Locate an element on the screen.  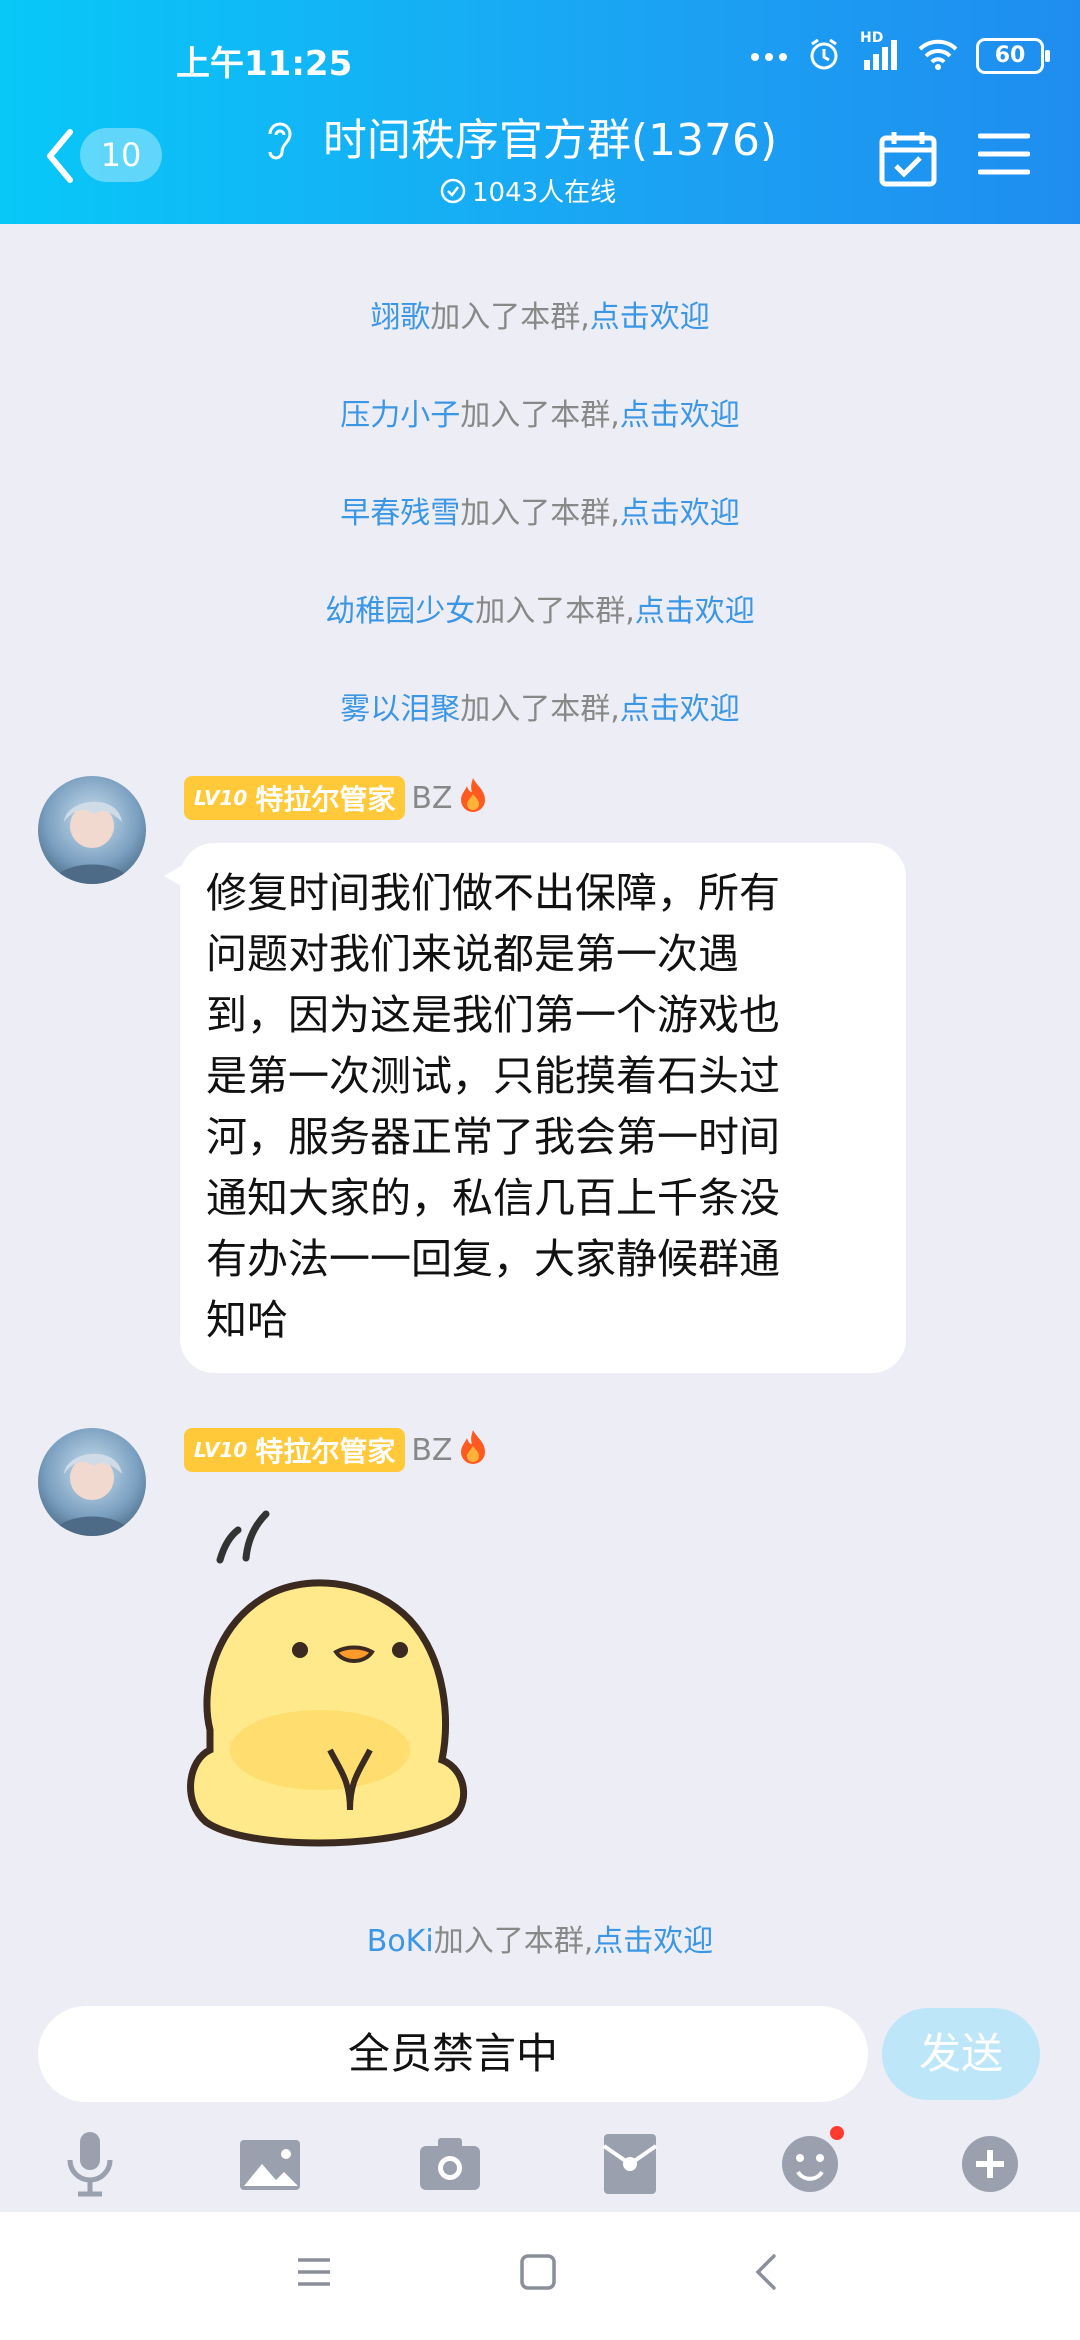
system-message: 翊歌加入了本群,点击欢迎 is located at coordinates (540, 317).